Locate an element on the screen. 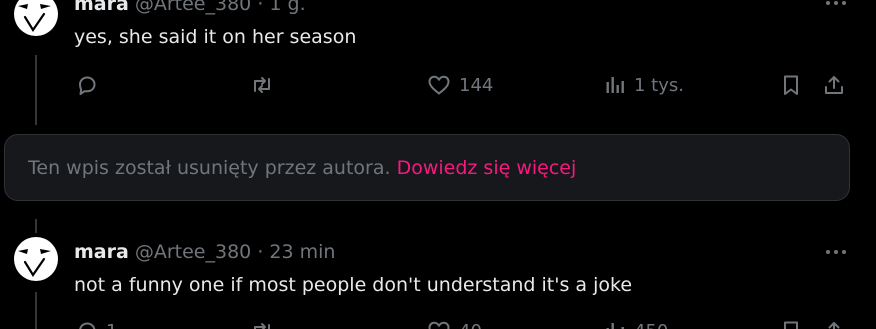 Image resolution: width=876 pixels, height=329 pixels. views-count: 450 is located at coordinates (651, 325).